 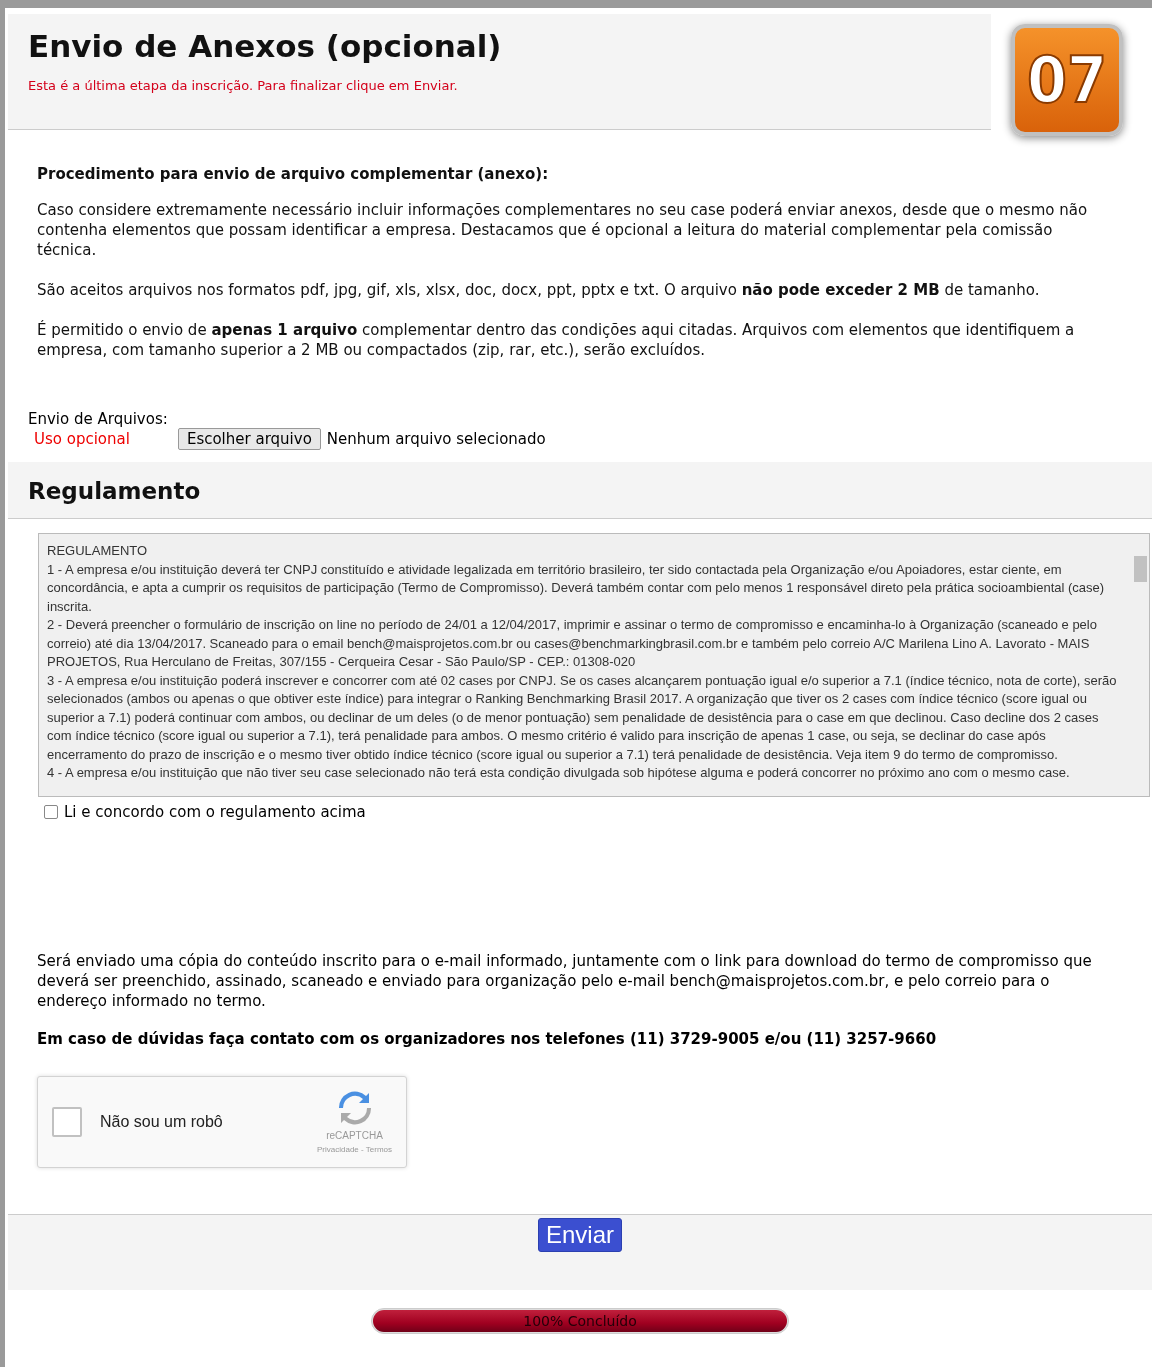 I want to click on file-status: Nenhum arquivo selecionado, so click(x=436, y=439).